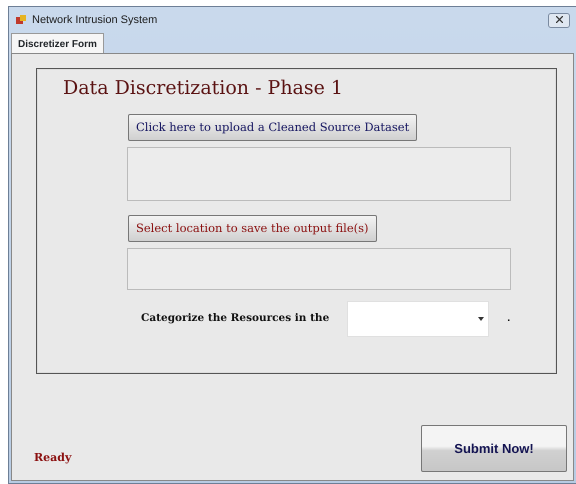 The height and width of the screenshot is (484, 576). Describe the element at coordinates (508, 318) in the screenshot. I see `period-mark: .` at that location.